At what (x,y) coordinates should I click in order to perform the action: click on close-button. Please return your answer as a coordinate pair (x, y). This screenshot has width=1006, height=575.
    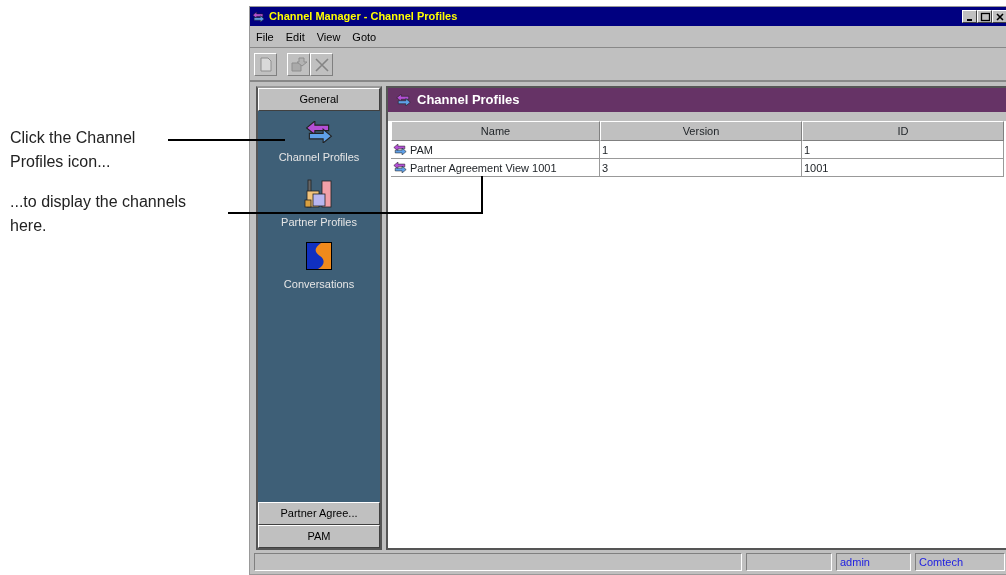
    Looking at the image, I should click on (999, 16).